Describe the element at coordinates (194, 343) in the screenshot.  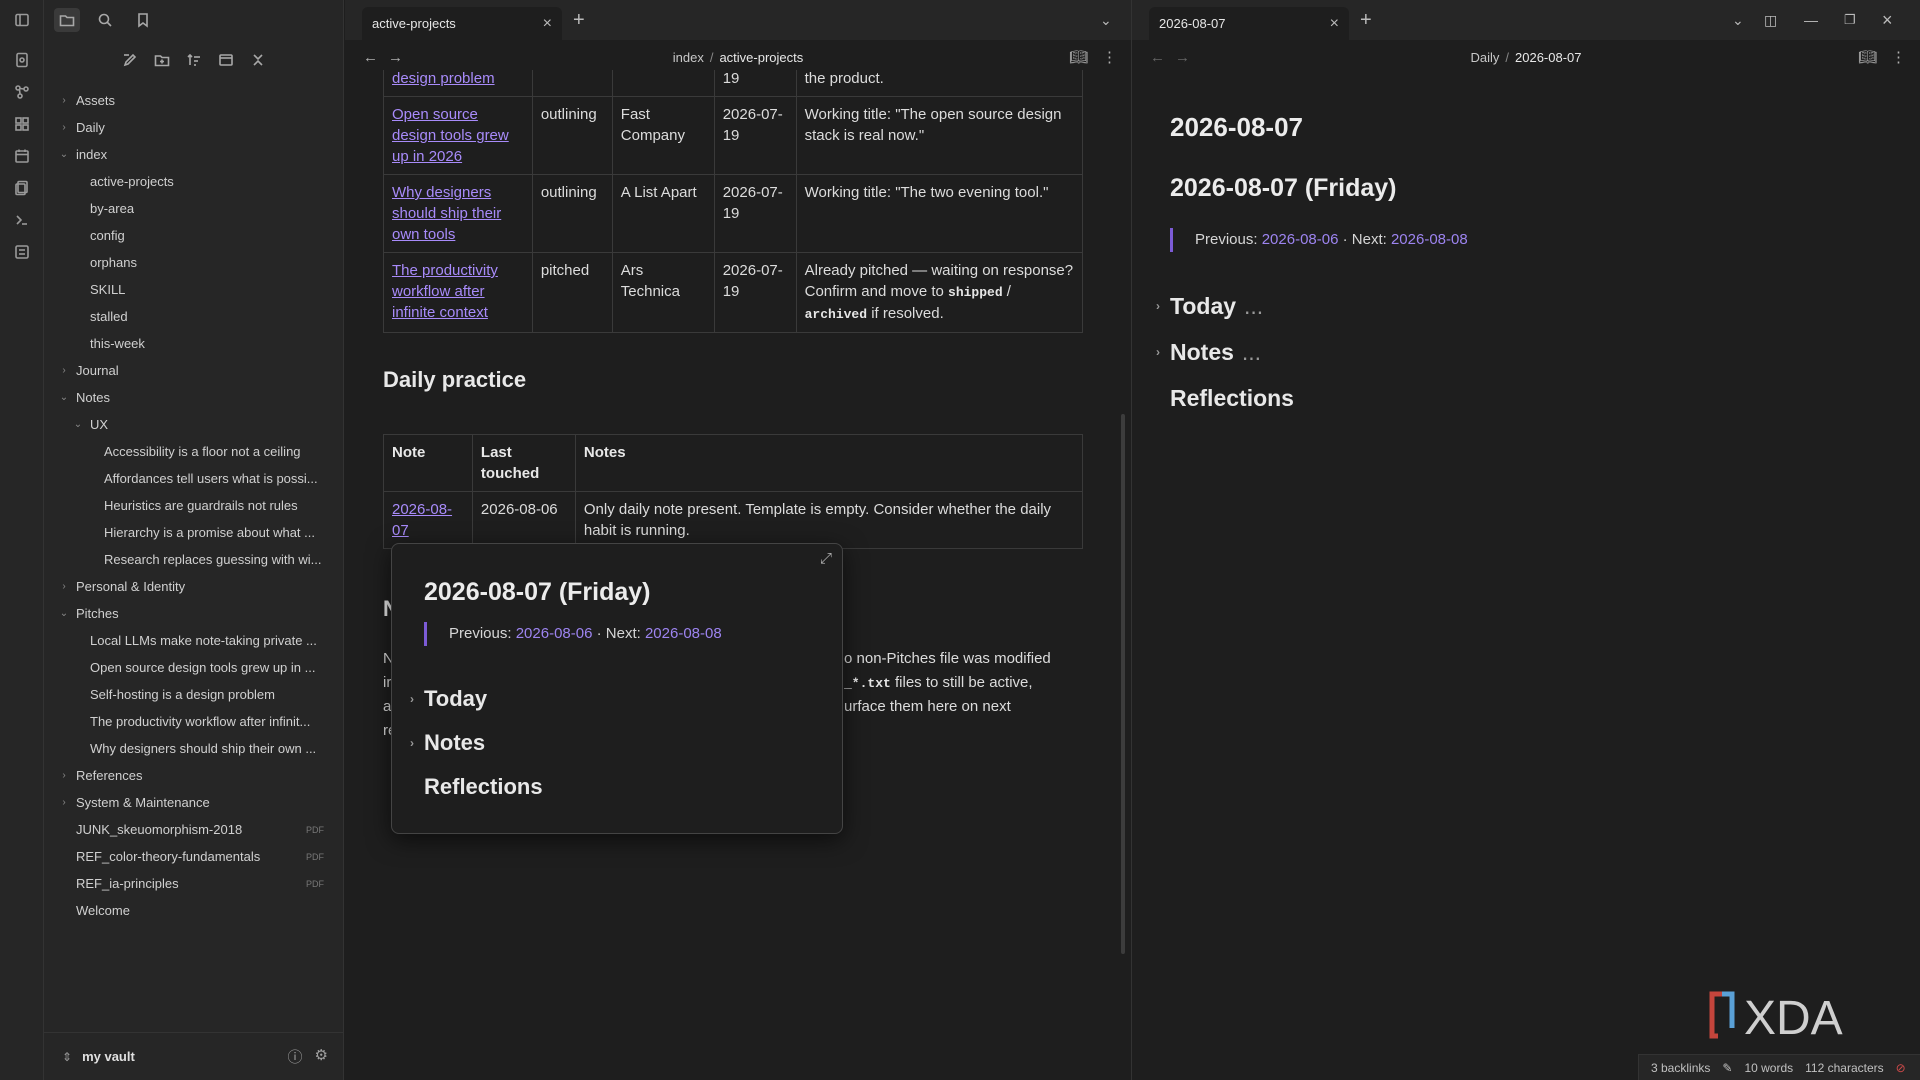
I see `tree-item: this-week` at that location.